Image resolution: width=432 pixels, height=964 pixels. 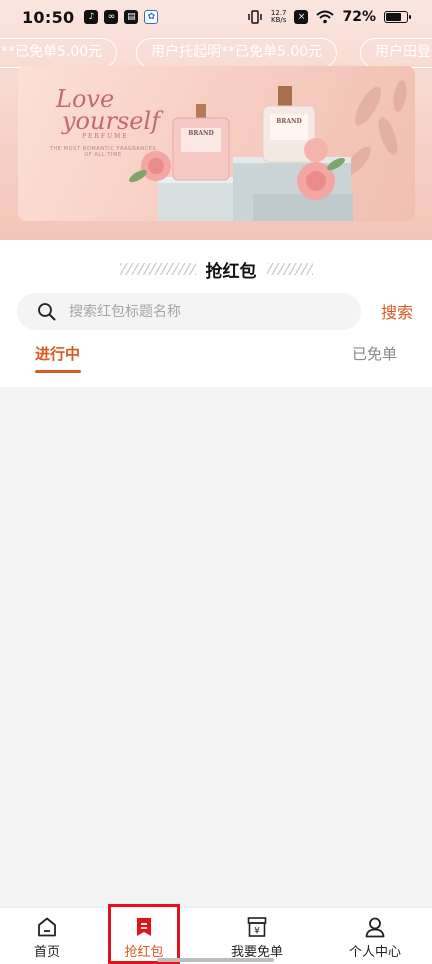 I want to click on home-icon, so click(x=47, y=927).